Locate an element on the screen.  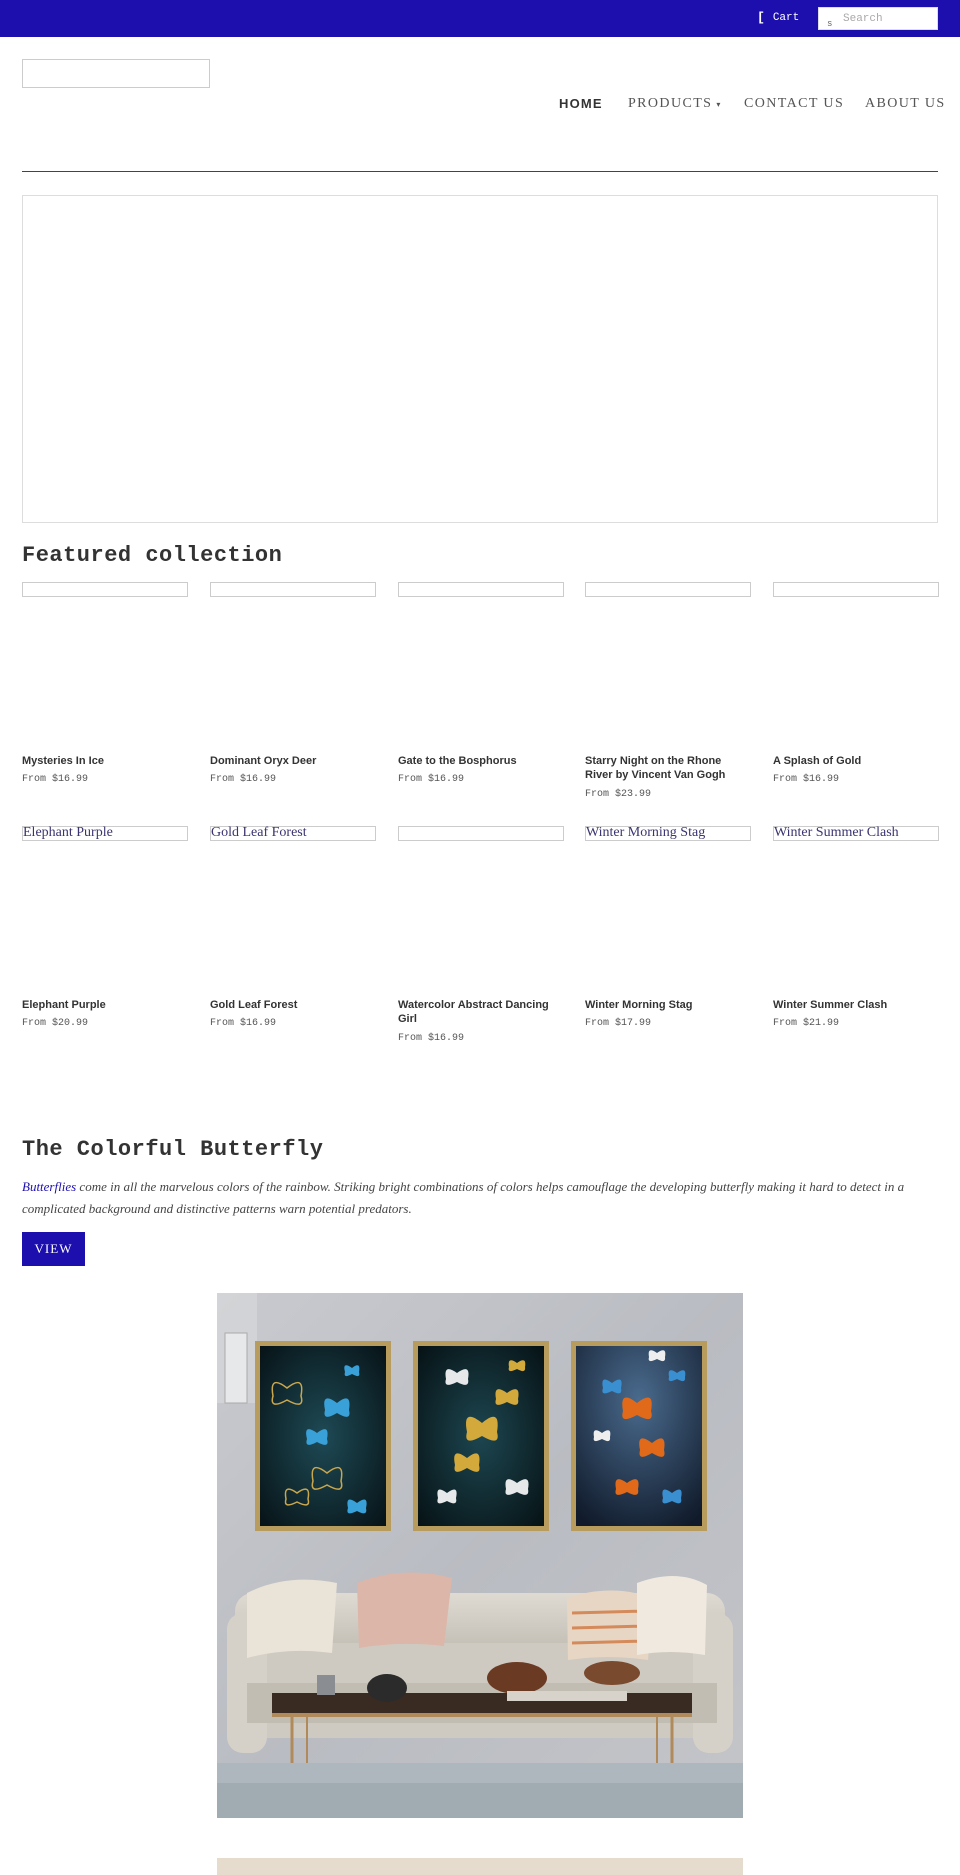
product-title: Gate to the Bosphorus is located at coordinates (481, 761).